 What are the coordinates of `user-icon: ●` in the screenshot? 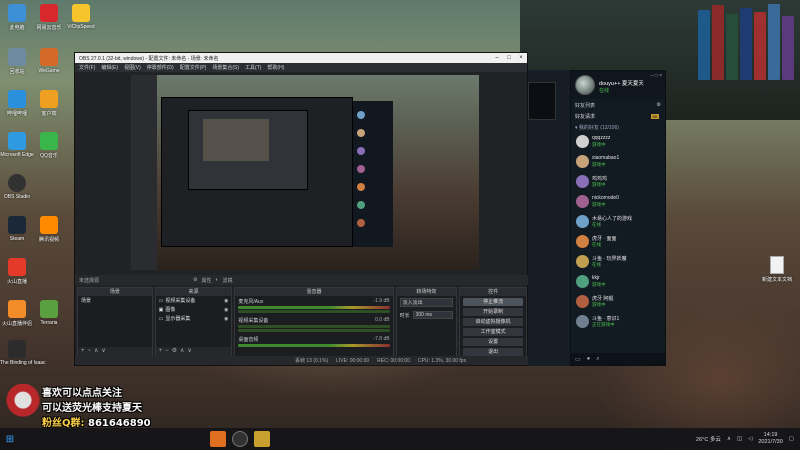 It's located at (589, 359).